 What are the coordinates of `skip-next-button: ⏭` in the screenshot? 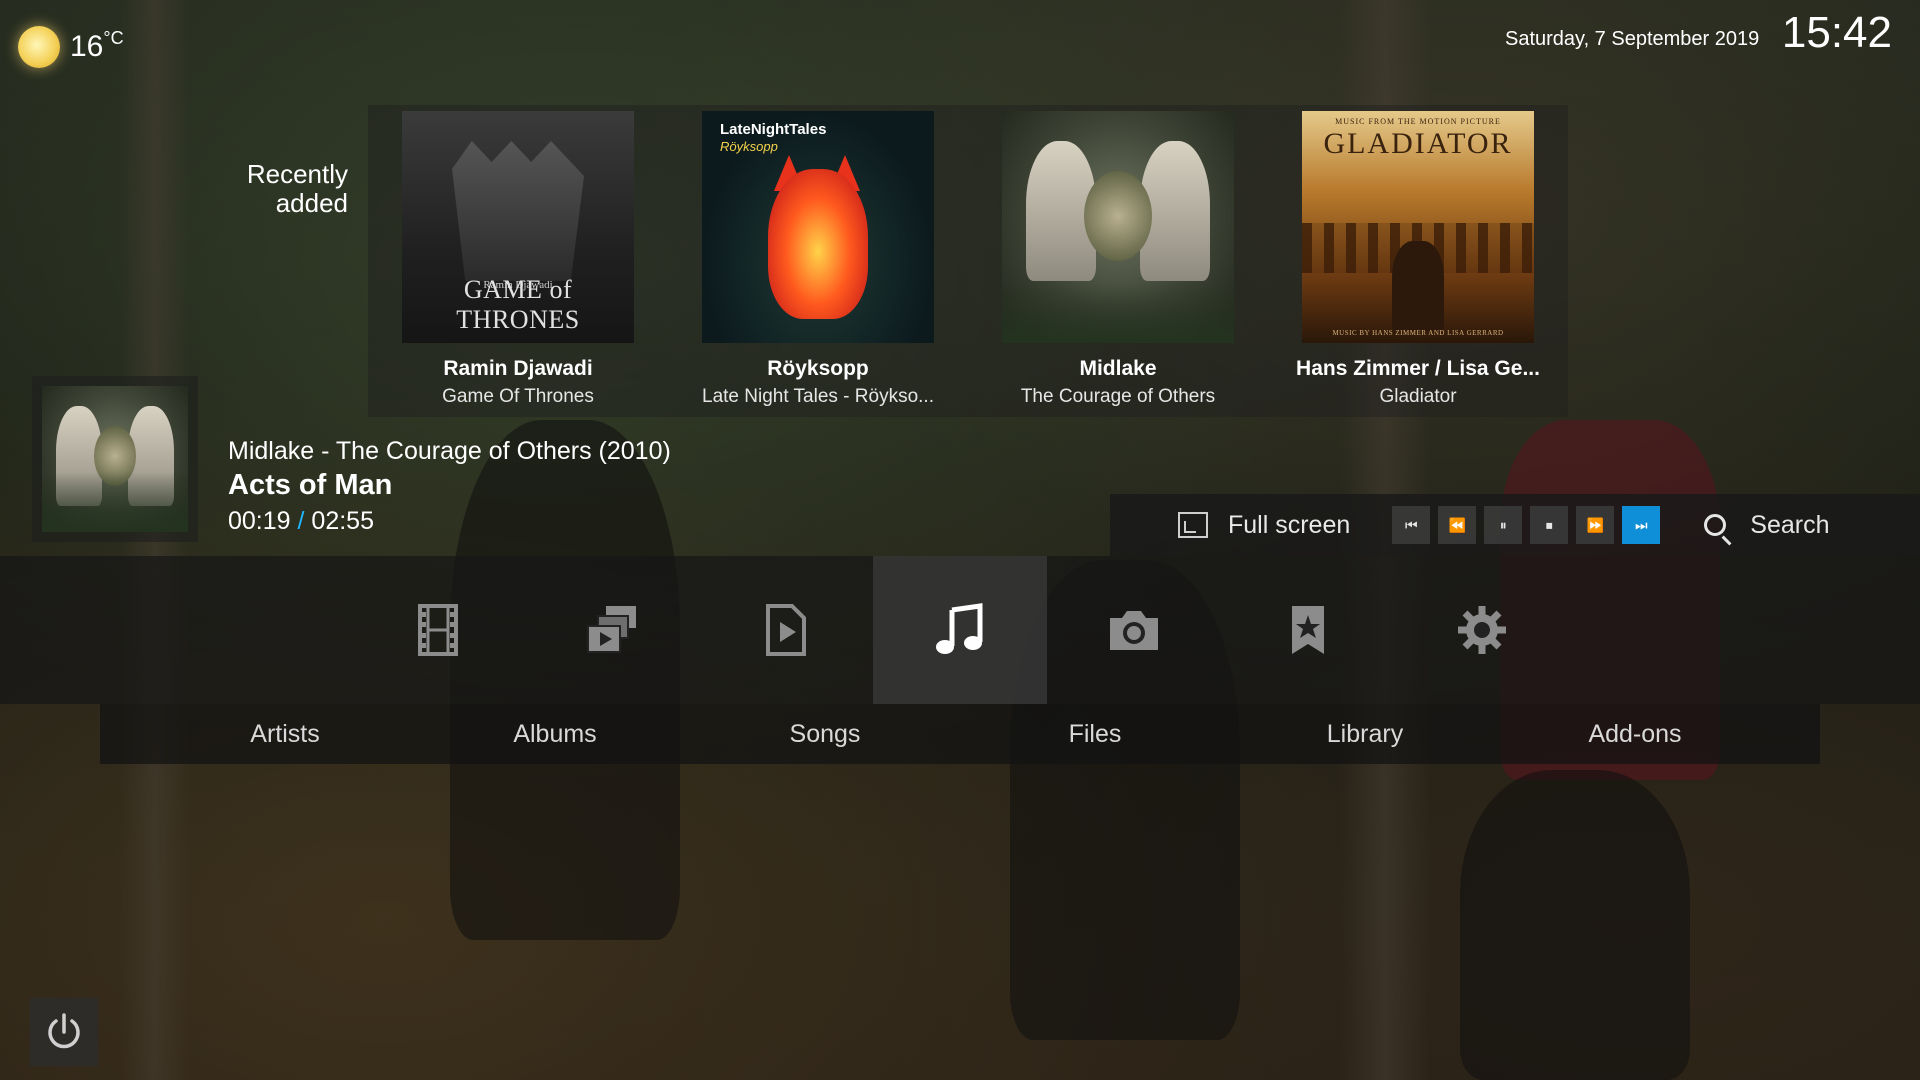 It's located at (1641, 525).